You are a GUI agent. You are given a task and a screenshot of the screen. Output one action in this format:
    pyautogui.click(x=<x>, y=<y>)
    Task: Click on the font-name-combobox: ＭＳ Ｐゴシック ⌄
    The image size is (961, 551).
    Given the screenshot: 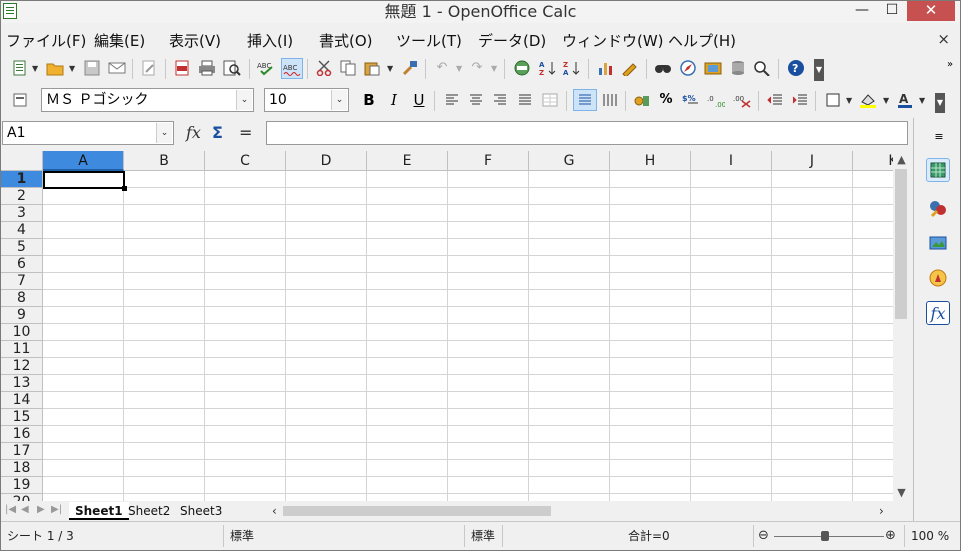 What is the action you would take?
    pyautogui.click(x=147, y=100)
    